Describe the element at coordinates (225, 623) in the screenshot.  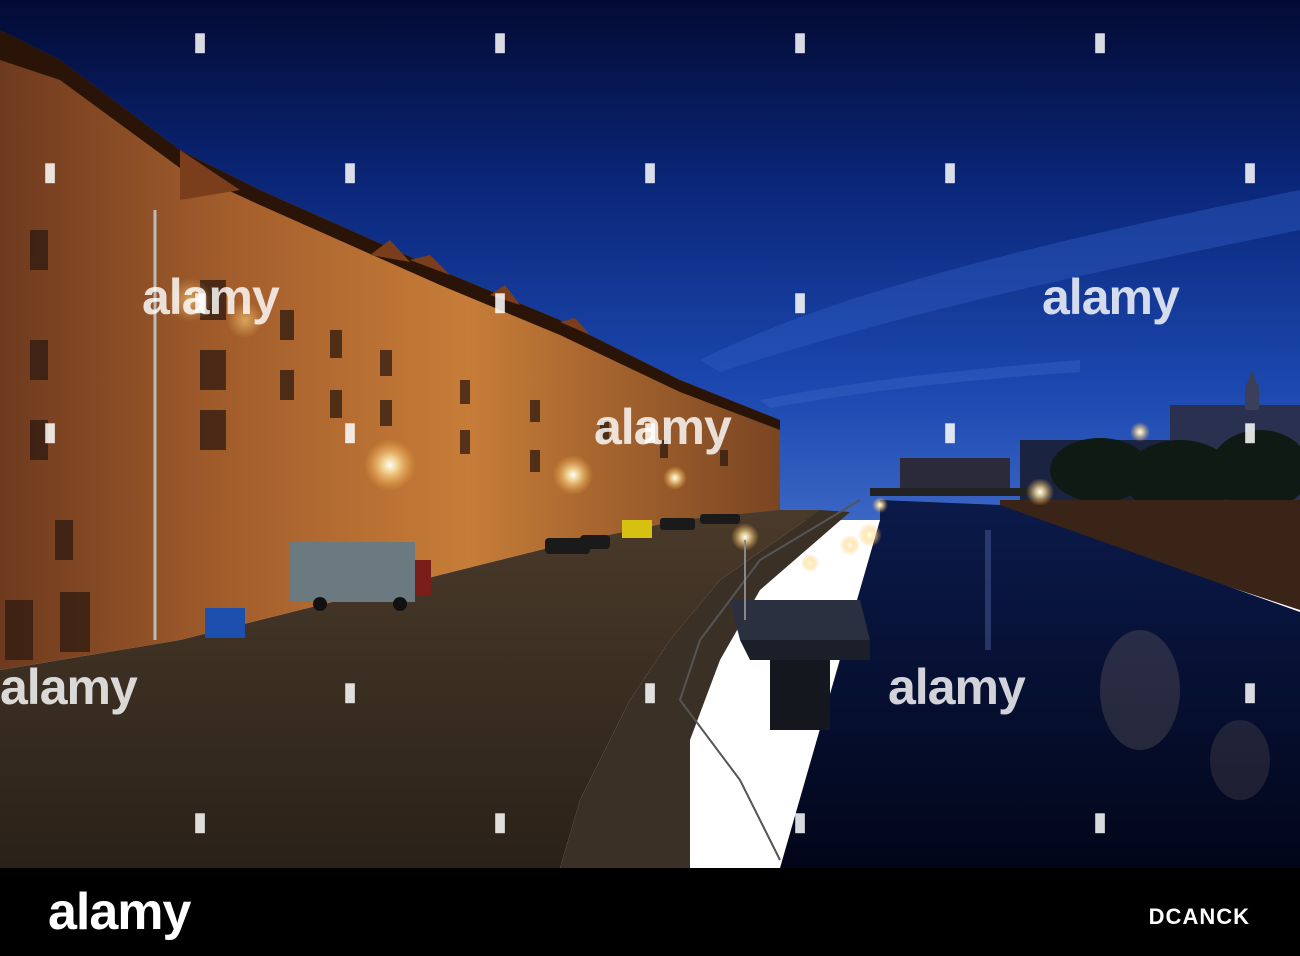
I see `waste-container` at that location.